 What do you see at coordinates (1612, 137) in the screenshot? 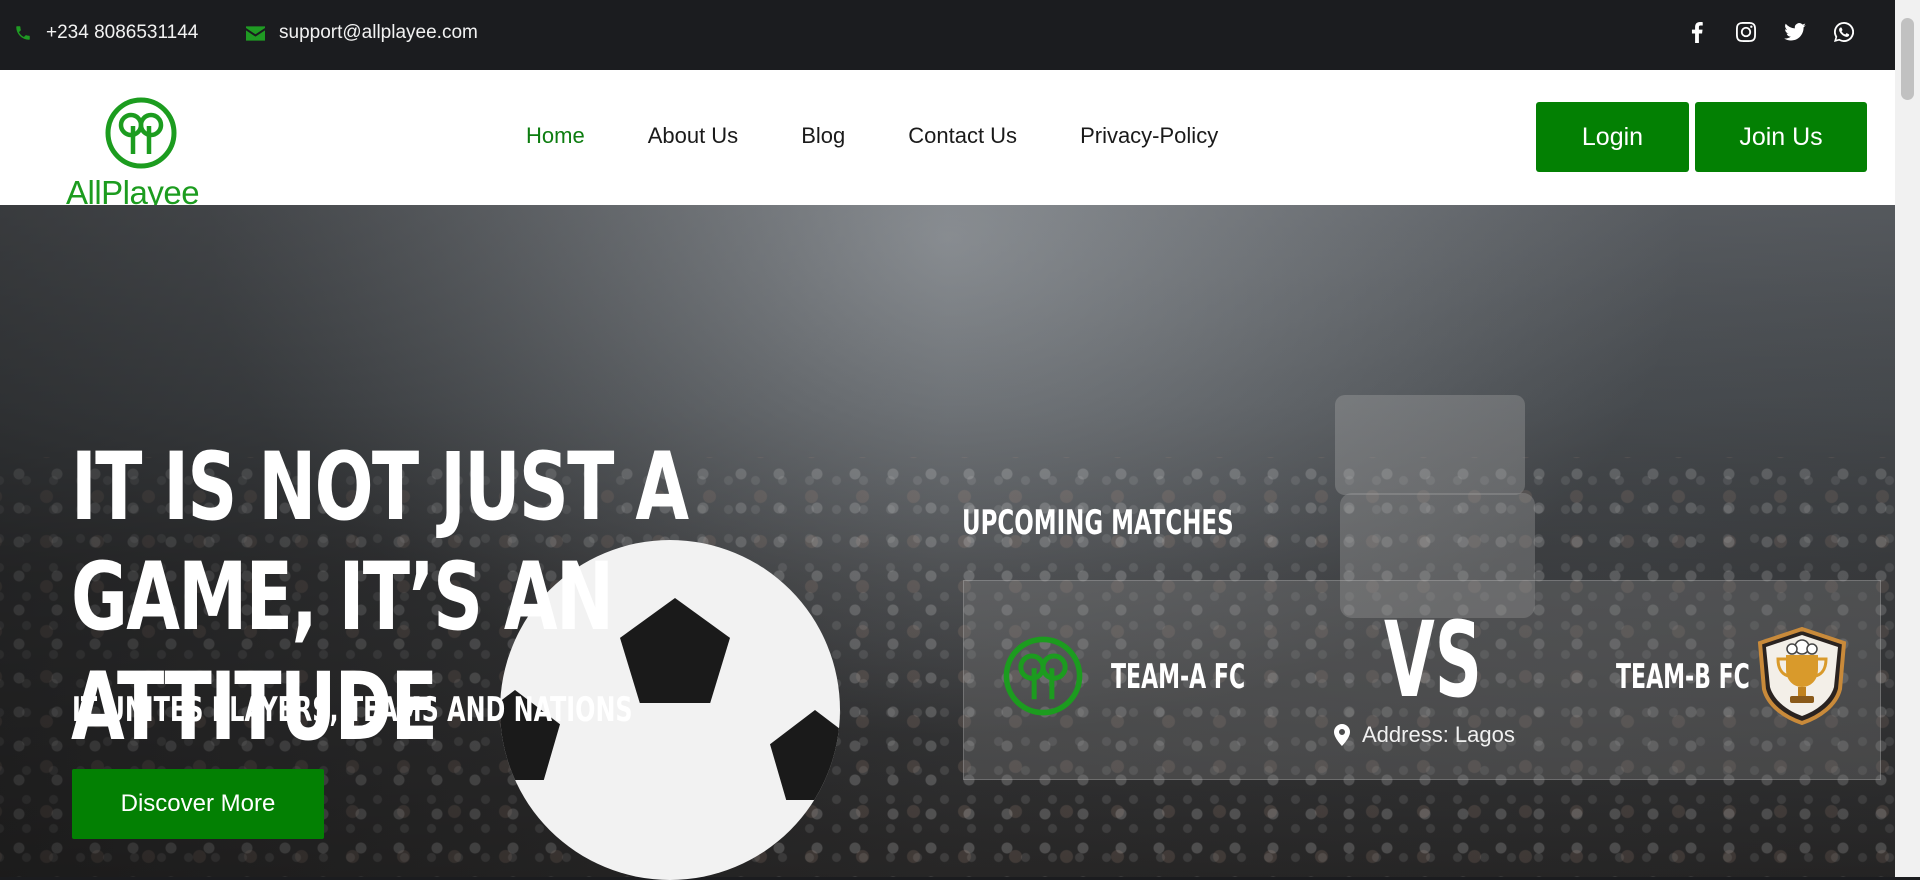
I see `login-button: Login` at bounding box center [1612, 137].